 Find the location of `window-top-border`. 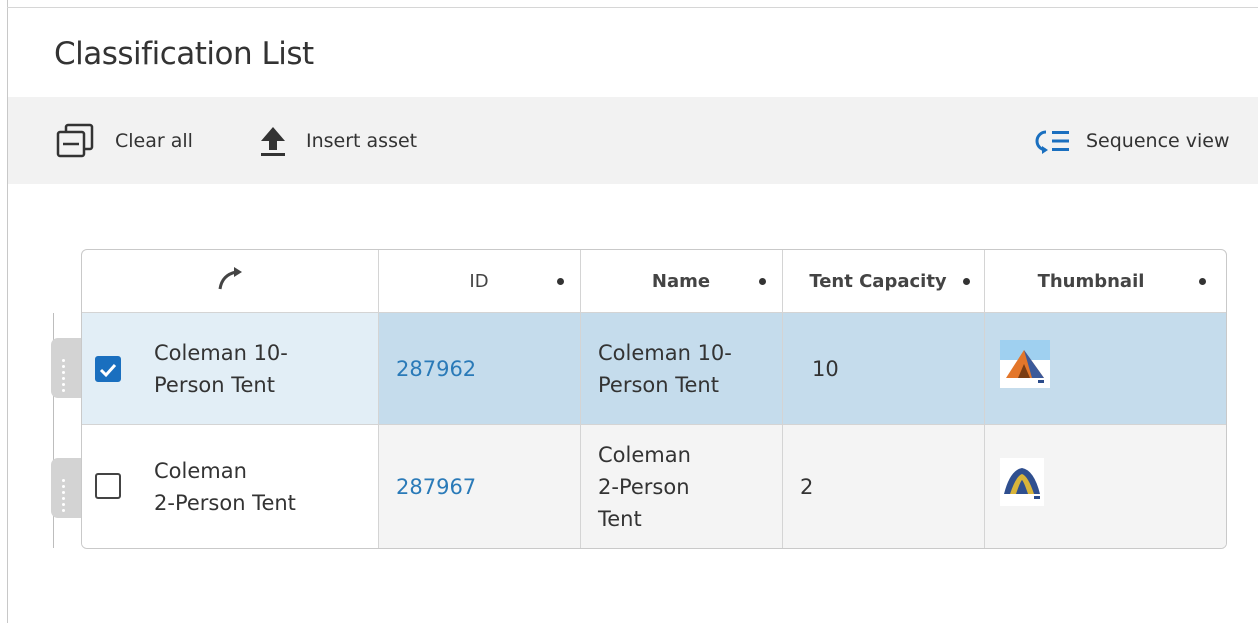

window-top-border is located at coordinates (632, 7).